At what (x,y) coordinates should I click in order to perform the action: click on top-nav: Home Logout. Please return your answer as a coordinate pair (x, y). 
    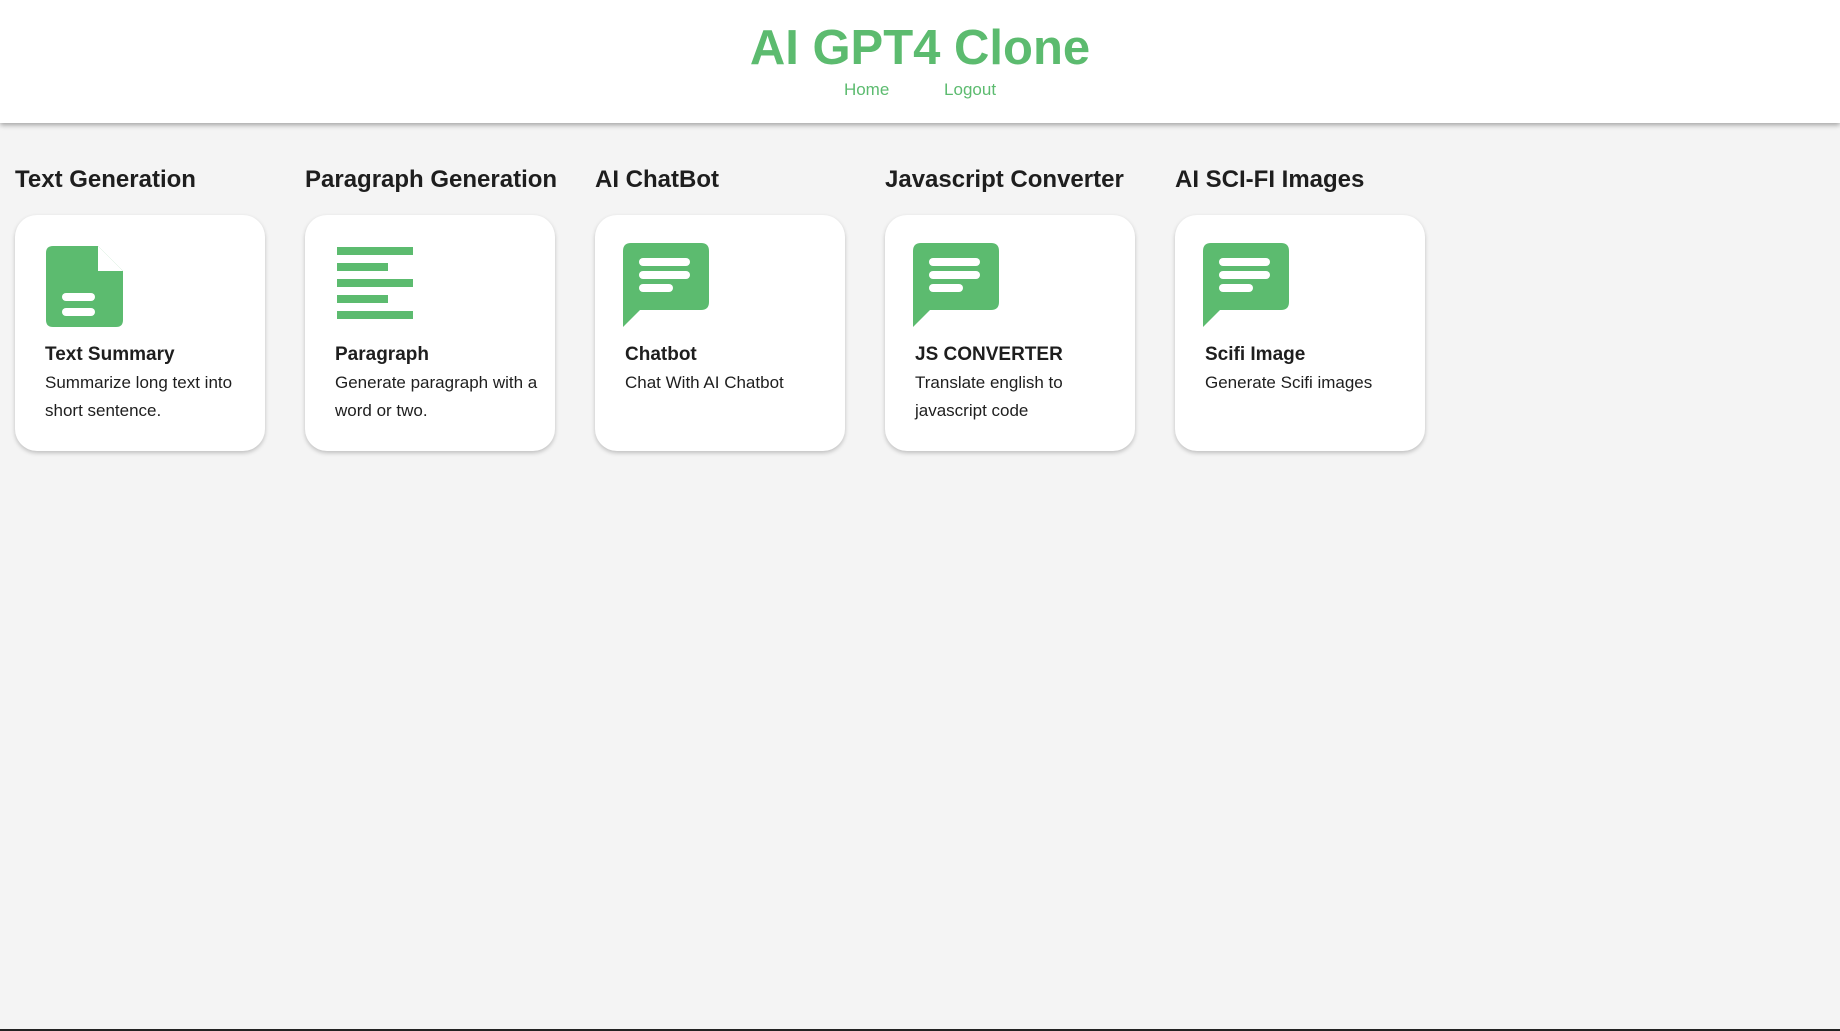
    Looking at the image, I should click on (920, 90).